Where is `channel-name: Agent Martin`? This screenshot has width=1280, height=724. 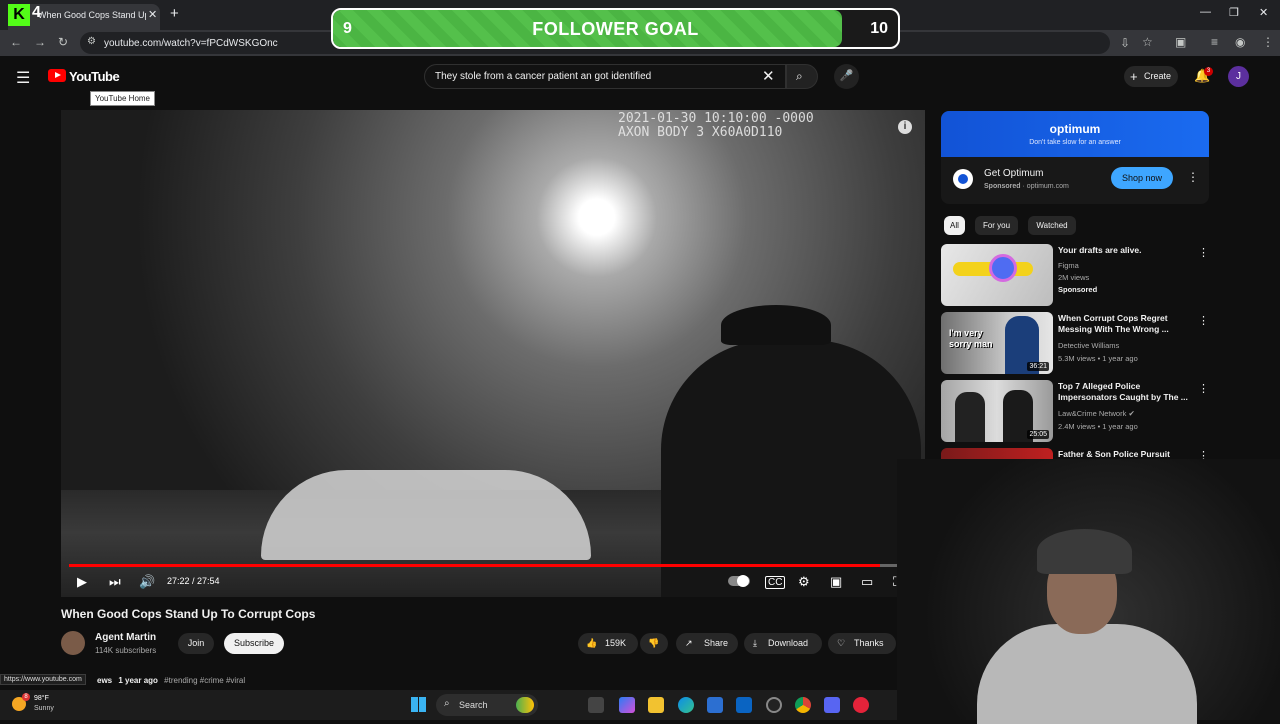
channel-name: Agent Martin is located at coordinates (125, 637).